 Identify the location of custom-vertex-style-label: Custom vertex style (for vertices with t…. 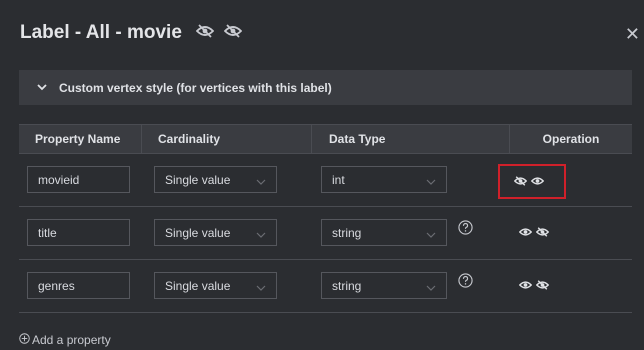
(195, 87).